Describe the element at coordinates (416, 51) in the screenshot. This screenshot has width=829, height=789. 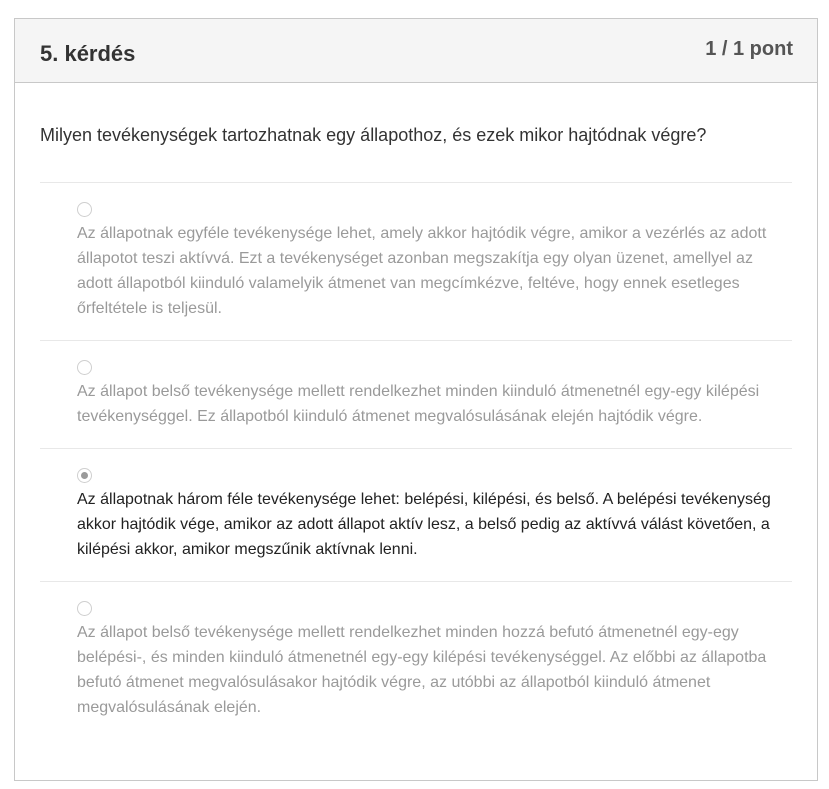
I see `question-header: 5. kérdés 1 / 1 pont` at that location.